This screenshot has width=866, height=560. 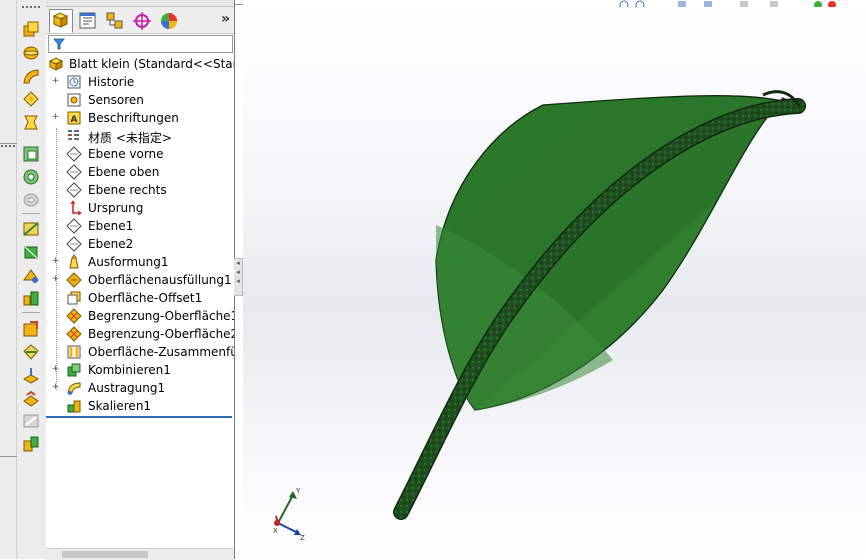 What do you see at coordinates (140, 64) in the screenshot?
I see `tree-root-part: Blatt klein (Standard<<Stan` at bounding box center [140, 64].